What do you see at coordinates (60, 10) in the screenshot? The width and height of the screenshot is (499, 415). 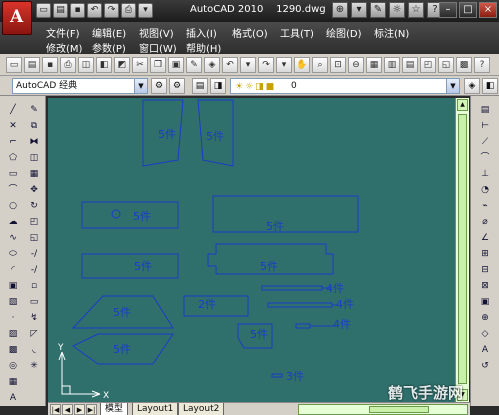 I see `open-icon: ▤` at bounding box center [60, 10].